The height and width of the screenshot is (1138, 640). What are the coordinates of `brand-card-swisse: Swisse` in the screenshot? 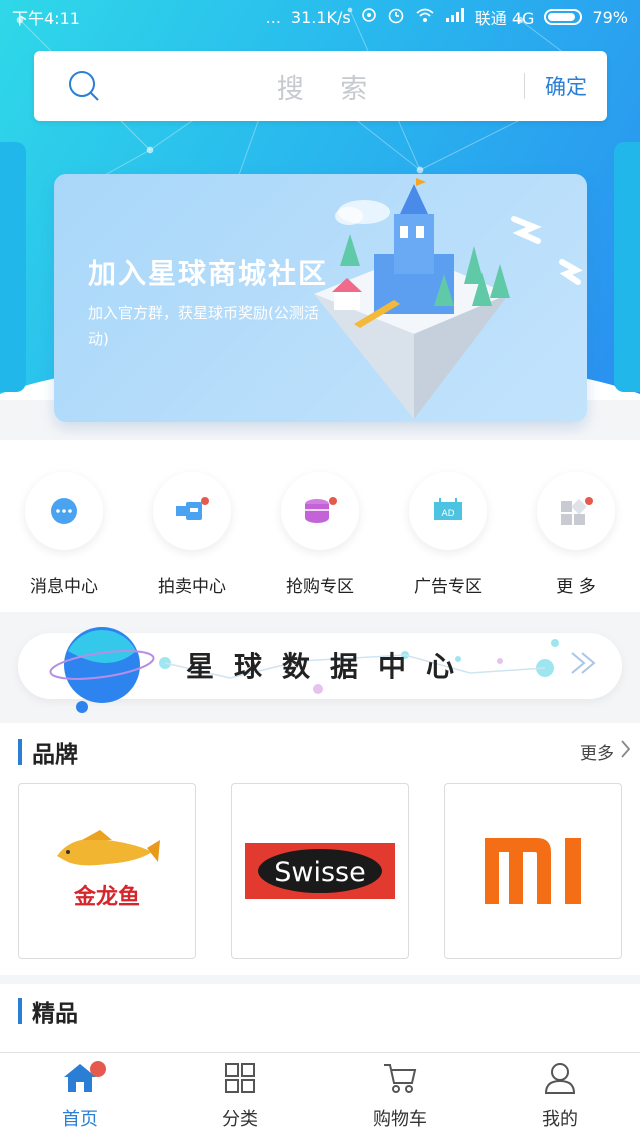 It's located at (320, 871).